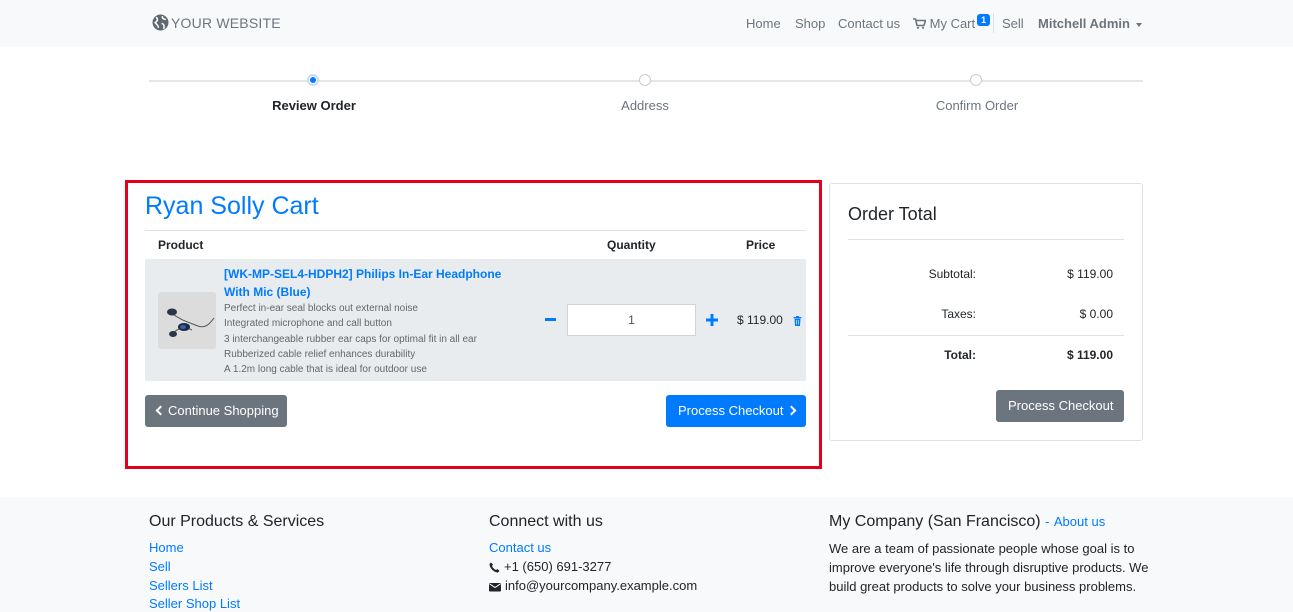  What do you see at coordinates (160, 410) in the screenshot?
I see `chevron-left-icon` at bounding box center [160, 410].